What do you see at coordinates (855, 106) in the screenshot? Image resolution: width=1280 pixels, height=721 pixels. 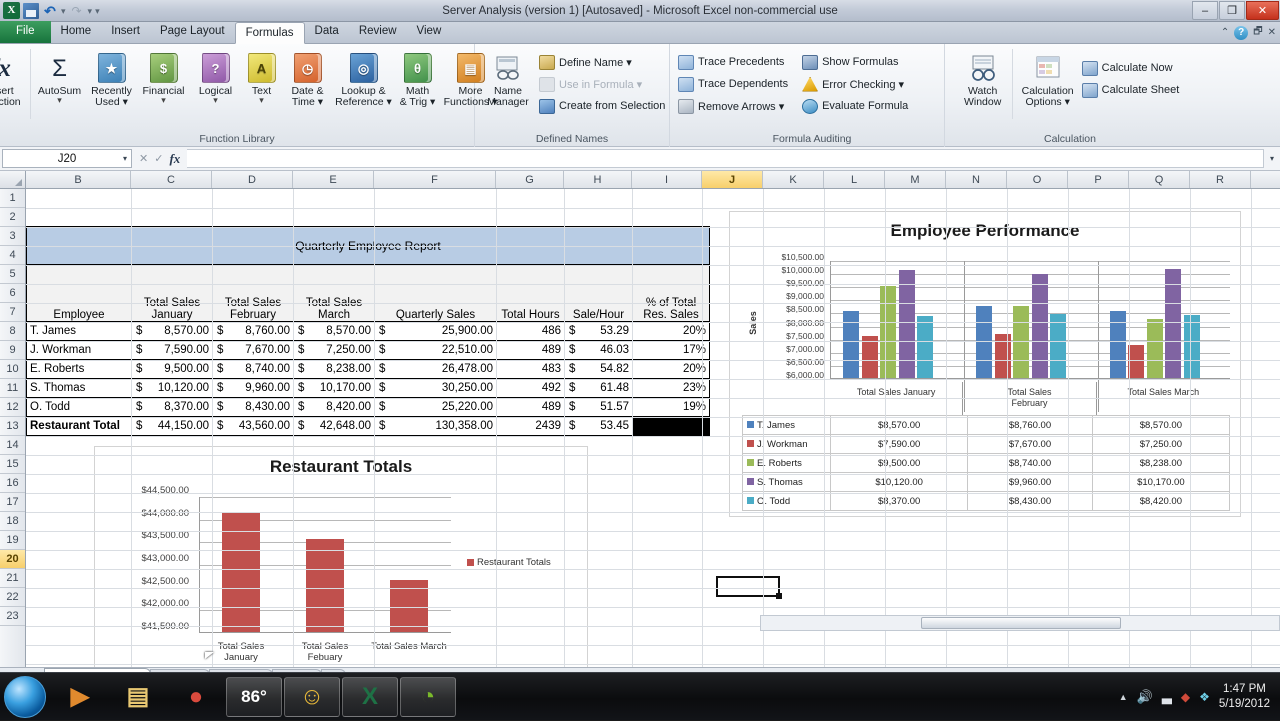 I see `evaluate-formula-button: Evaluate Formula` at bounding box center [855, 106].